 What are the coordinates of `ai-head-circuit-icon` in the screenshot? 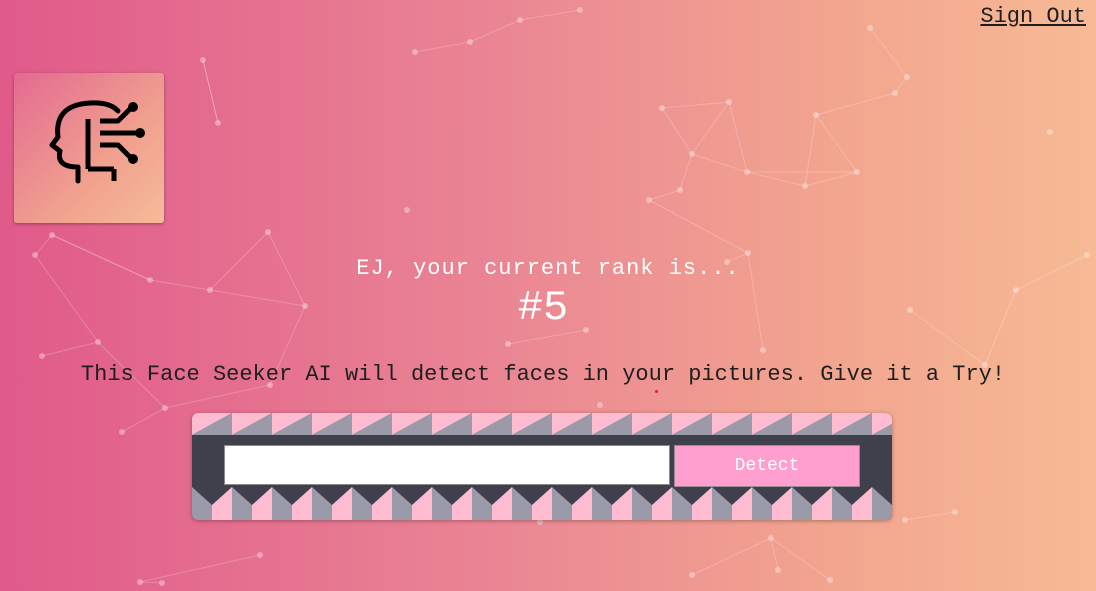 It's located at (97, 142).